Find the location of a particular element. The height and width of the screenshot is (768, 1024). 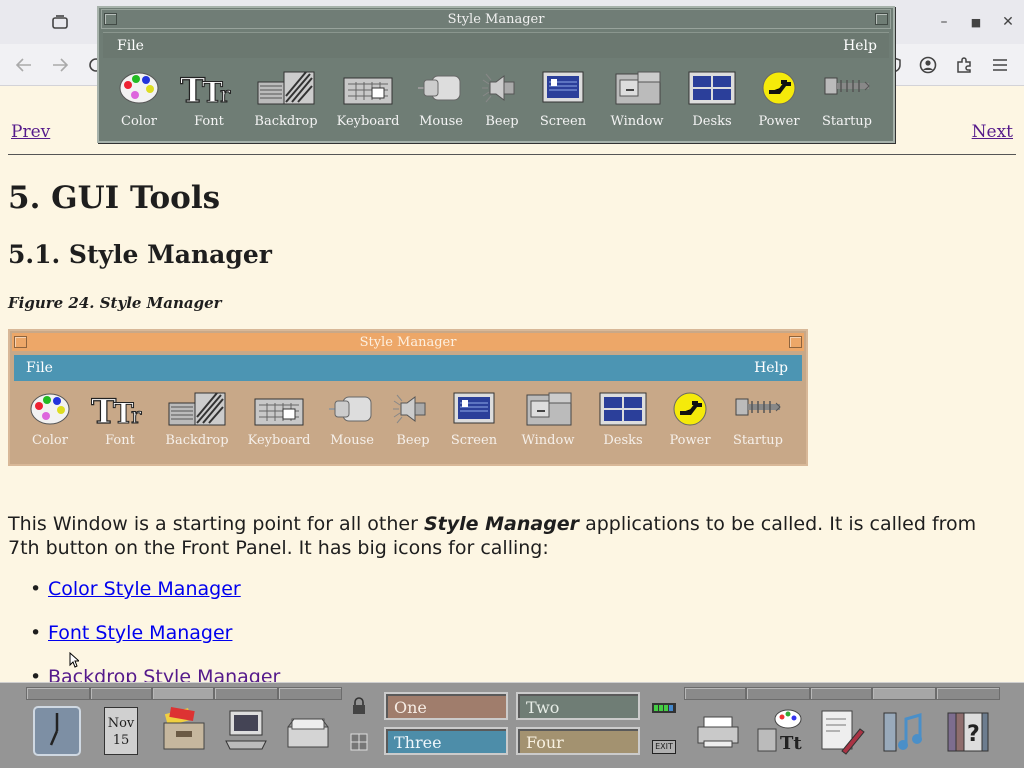

terminal-button is located at coordinates (250, 733).